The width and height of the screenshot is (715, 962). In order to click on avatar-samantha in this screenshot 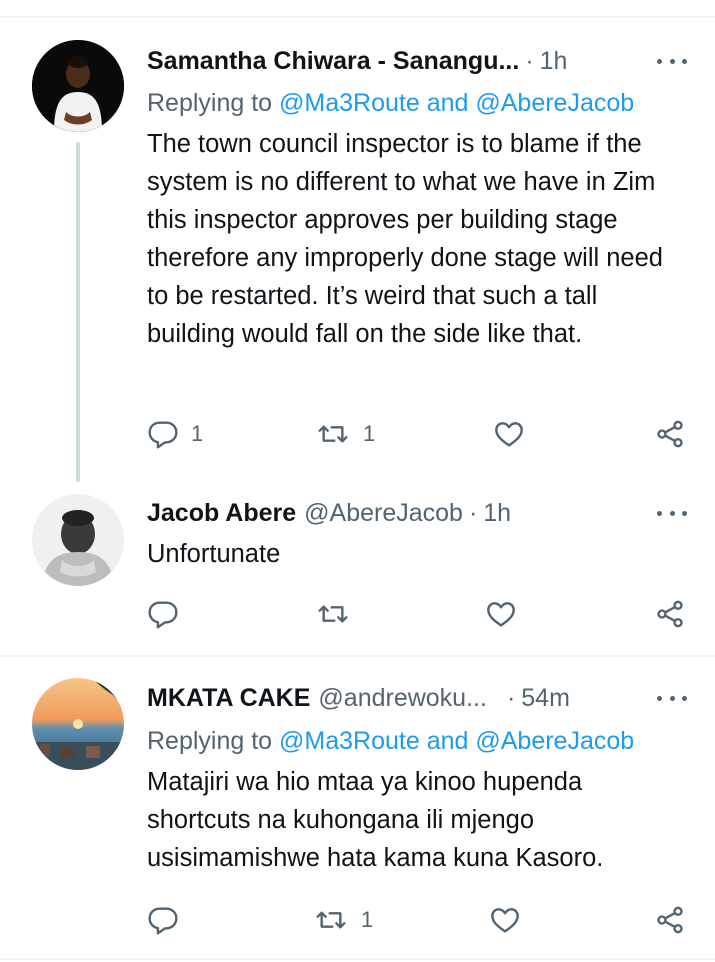, I will do `click(78, 86)`.